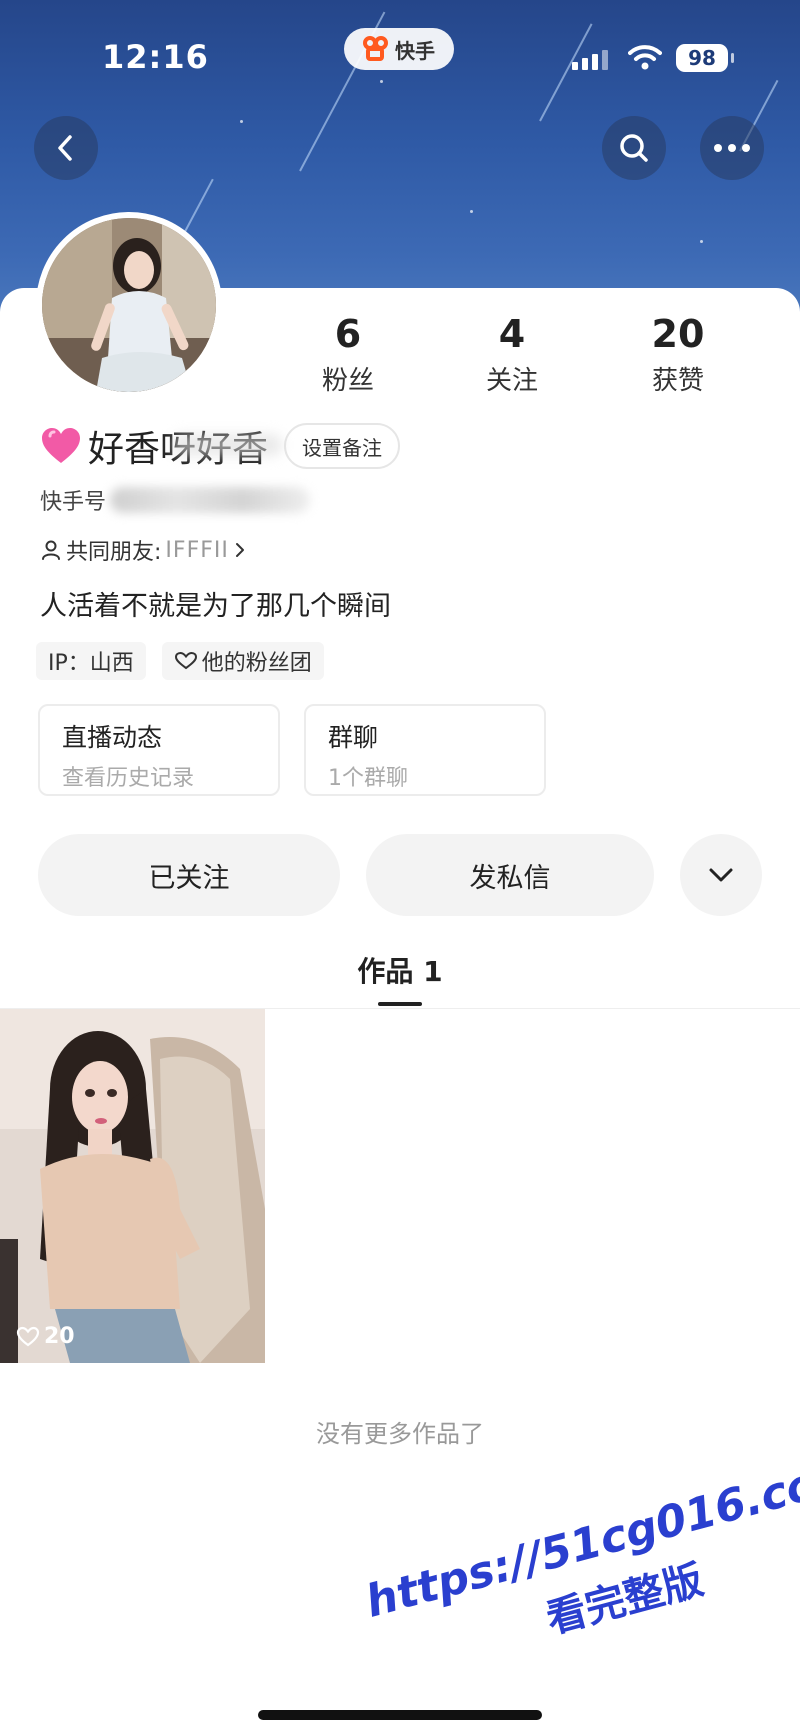 This screenshot has width=800, height=1736. I want to click on app-name: 快手, so click(415, 50).